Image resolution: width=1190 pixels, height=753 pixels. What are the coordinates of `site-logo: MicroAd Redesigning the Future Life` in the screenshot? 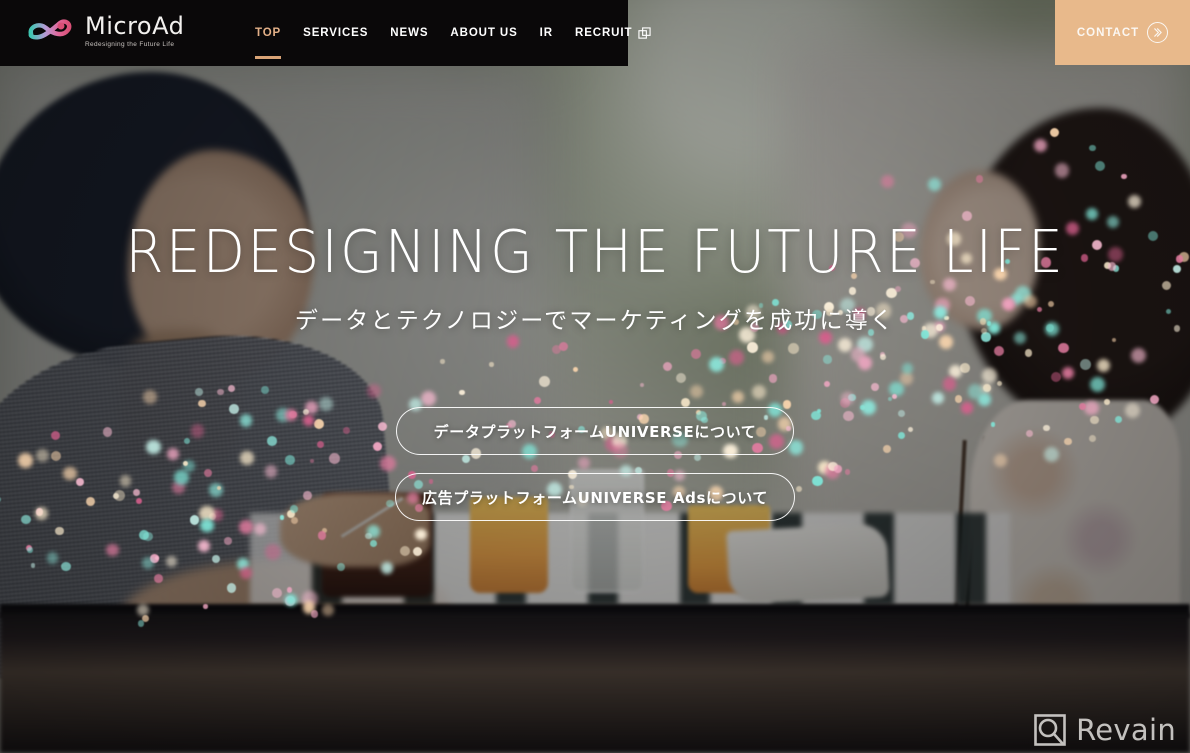 It's located at (105, 30).